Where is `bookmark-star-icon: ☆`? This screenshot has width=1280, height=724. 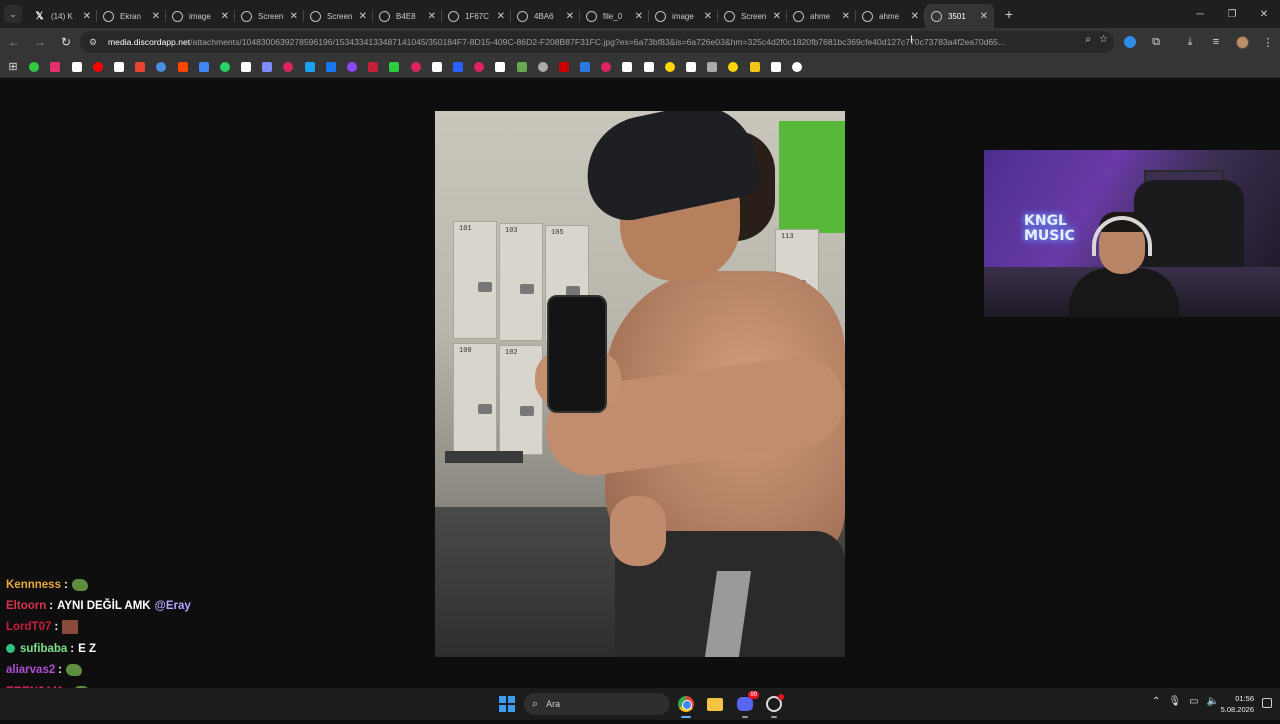
bookmark-star-icon: ☆ is located at coordinates (1103, 39).